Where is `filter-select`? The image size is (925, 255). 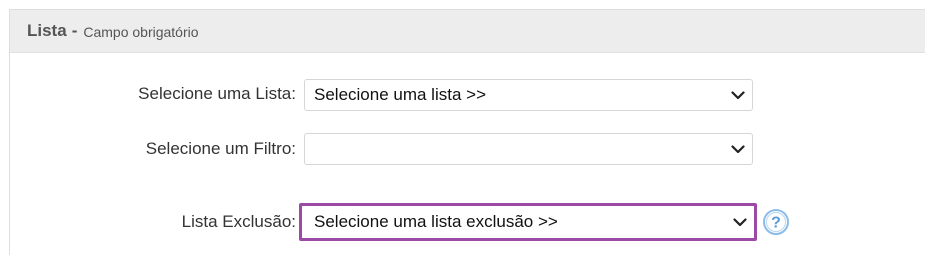 filter-select is located at coordinates (528, 149).